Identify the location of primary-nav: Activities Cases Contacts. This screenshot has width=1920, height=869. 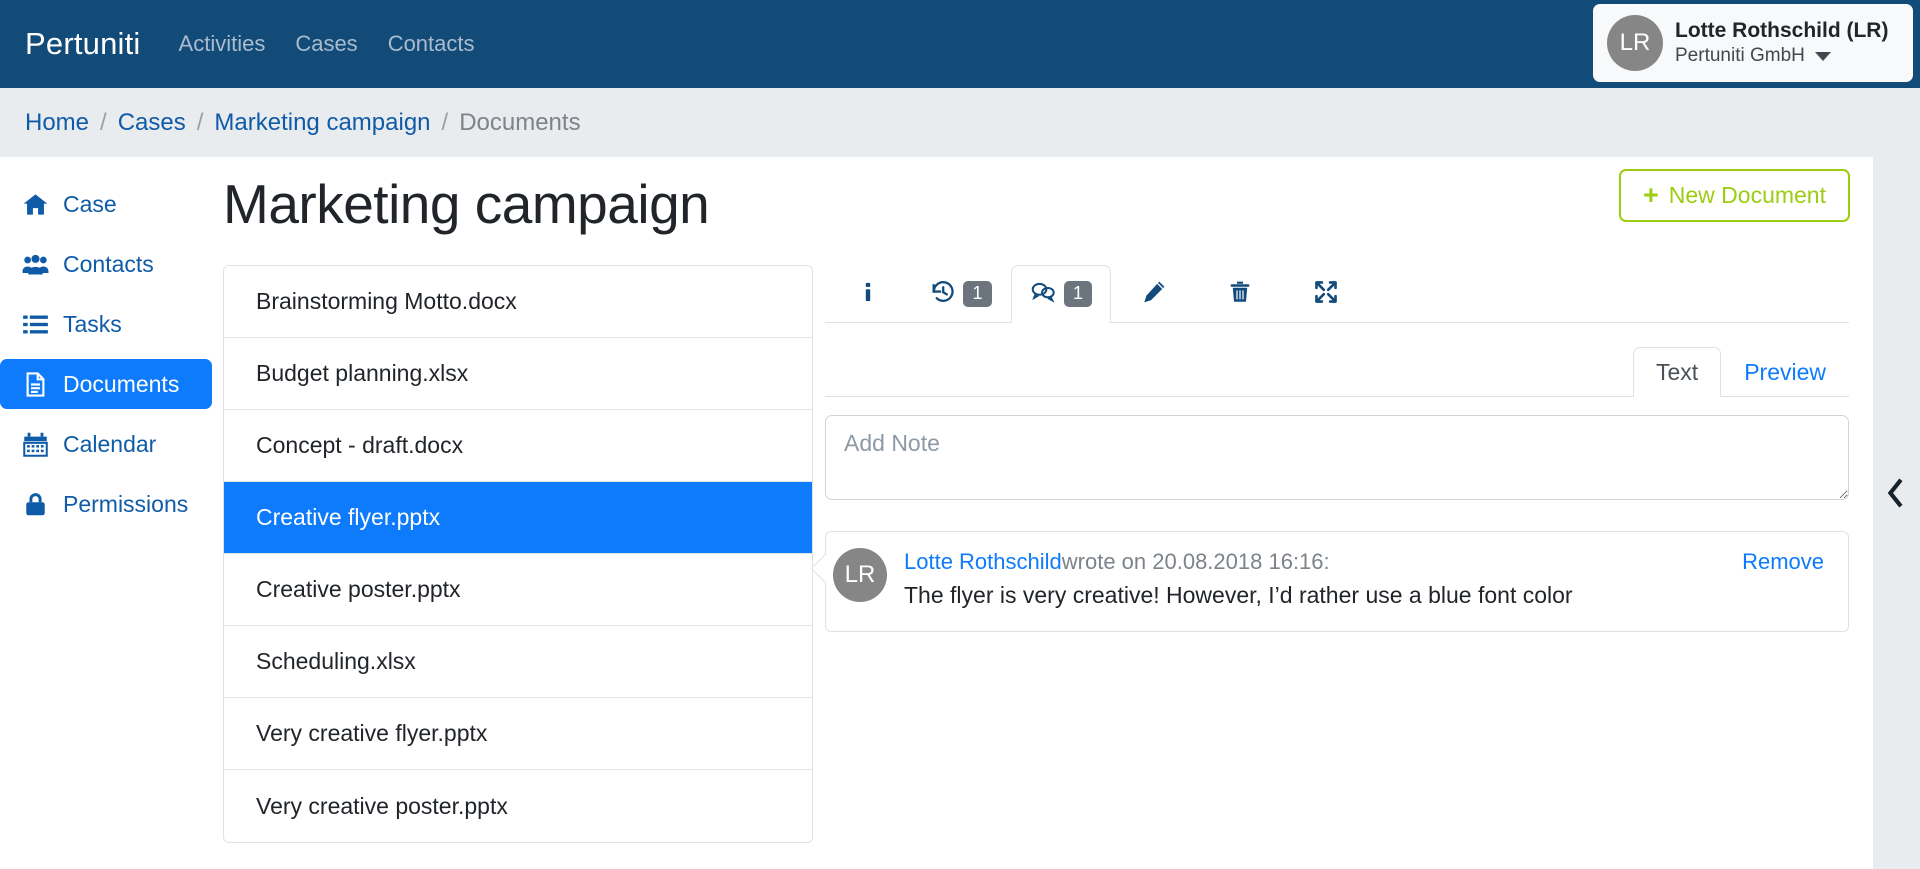
(327, 44).